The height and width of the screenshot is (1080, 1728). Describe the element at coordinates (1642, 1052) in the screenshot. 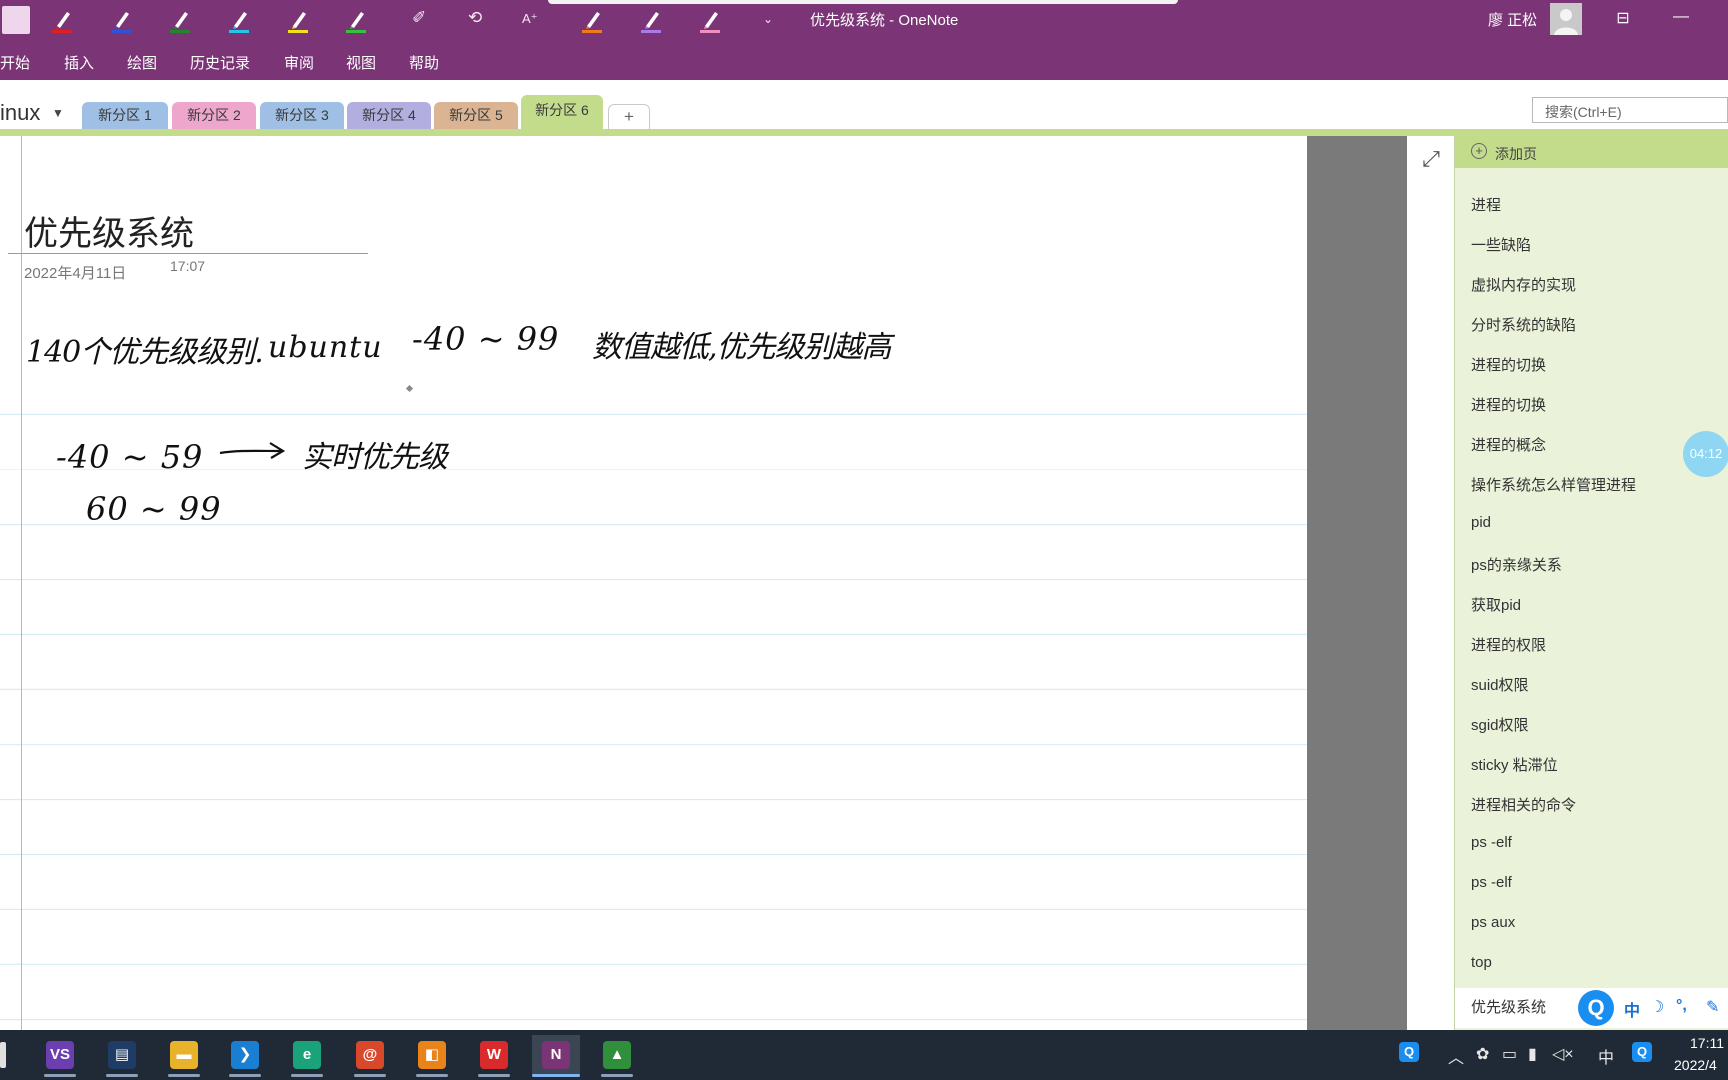

I see `tray-qq-icon: Q` at that location.